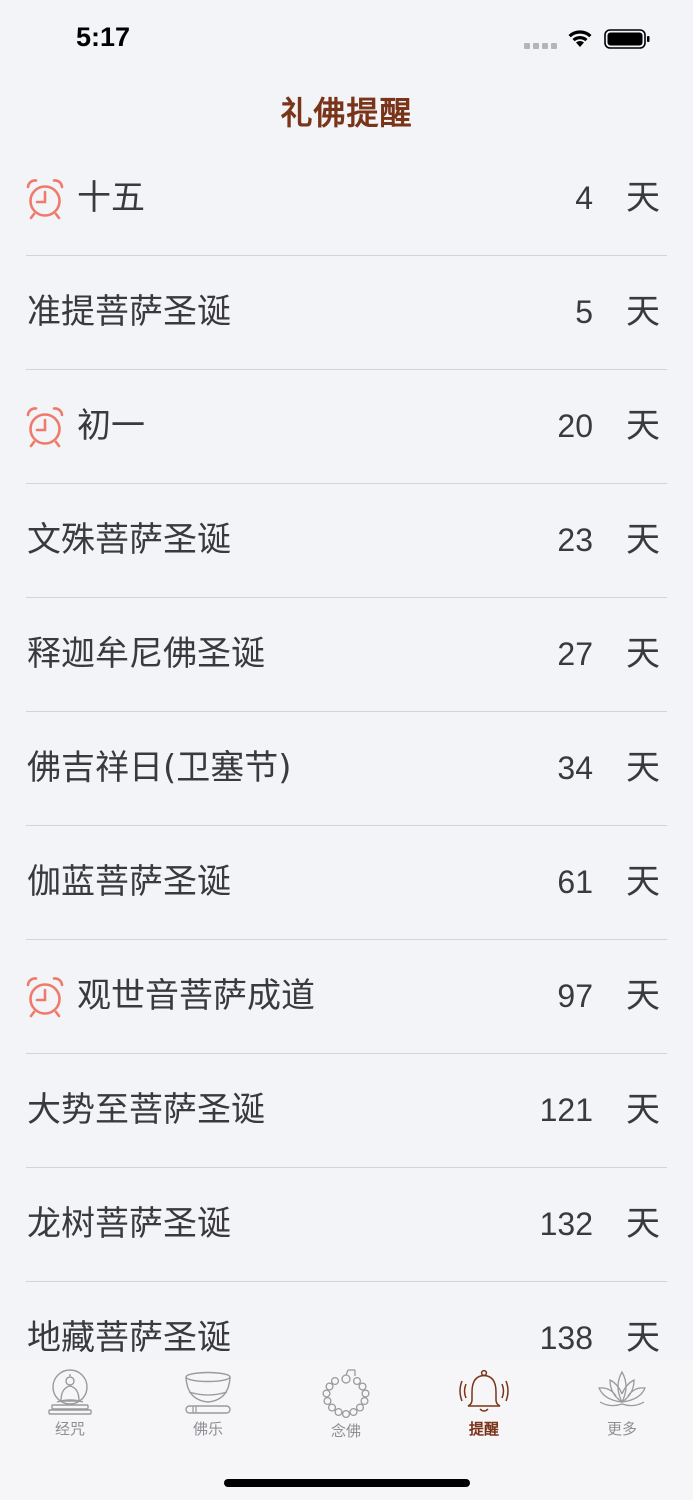 Image resolution: width=693 pixels, height=1500 pixels. What do you see at coordinates (575, 540) in the screenshot?
I see `days-count: 23` at bounding box center [575, 540].